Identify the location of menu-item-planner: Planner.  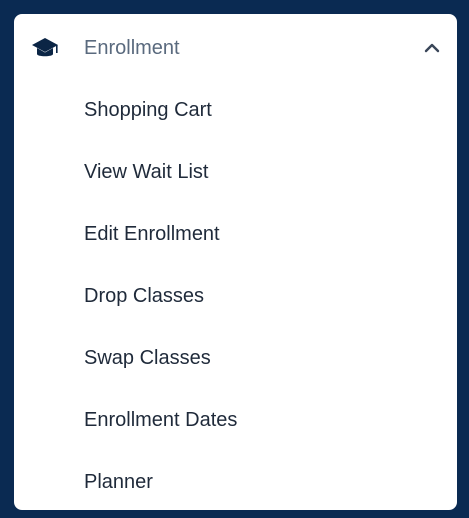
(235, 483).